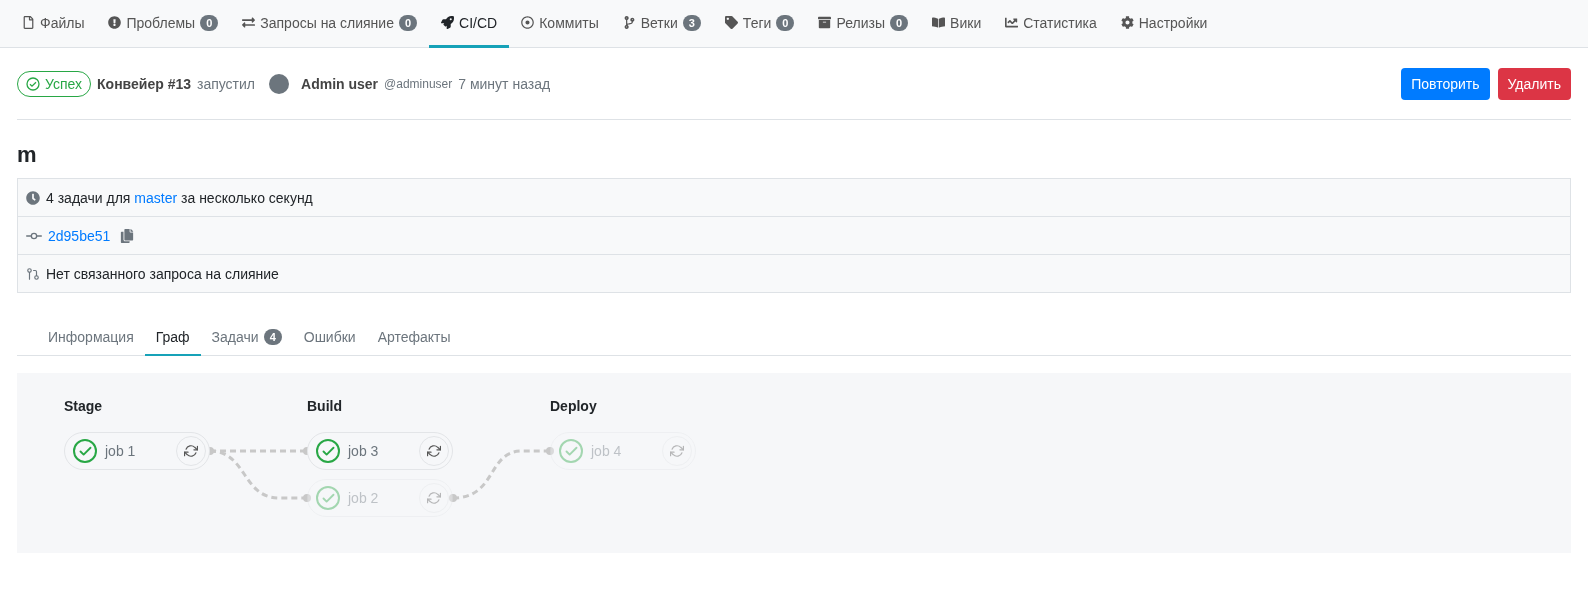 This screenshot has height=598, width=1588. I want to click on user-name: Admin user, so click(340, 83).